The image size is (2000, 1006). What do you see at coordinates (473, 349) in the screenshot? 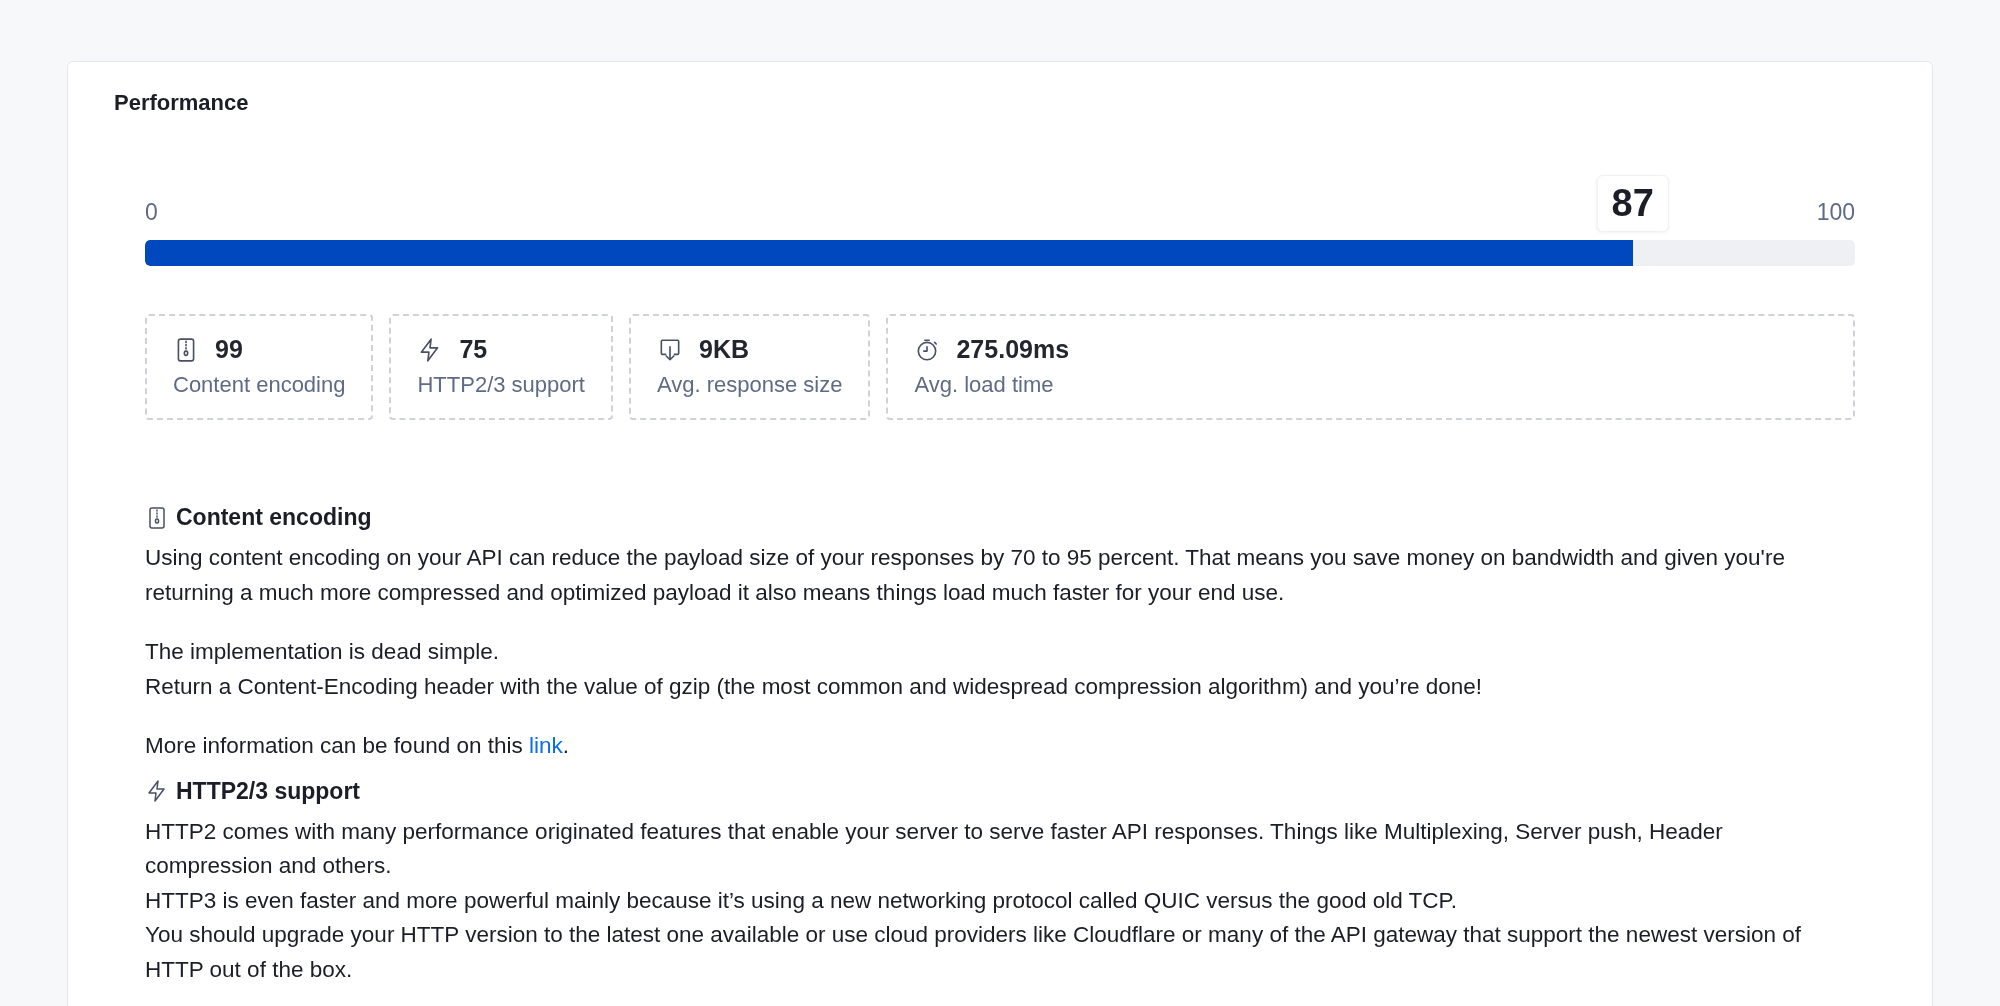
I see `stat-value: 75` at bounding box center [473, 349].